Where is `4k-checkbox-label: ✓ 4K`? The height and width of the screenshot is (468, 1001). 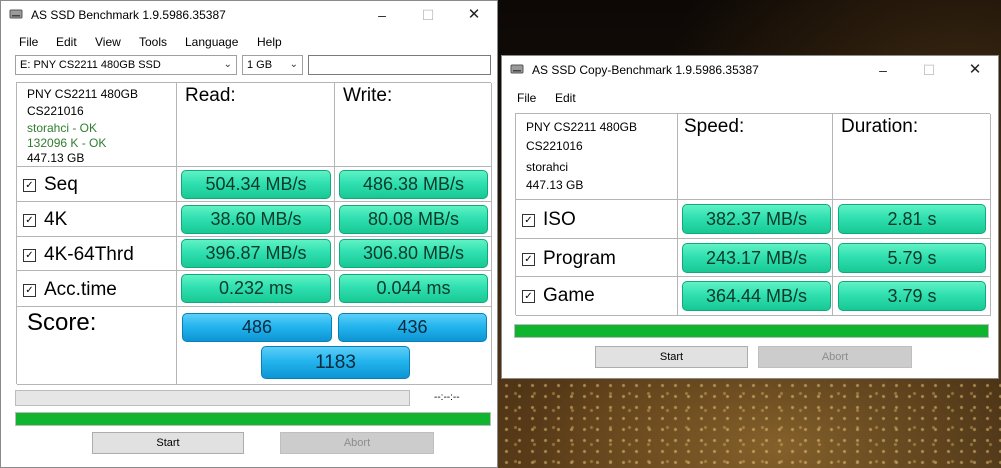 4k-checkbox-label: ✓ 4K is located at coordinates (45, 220).